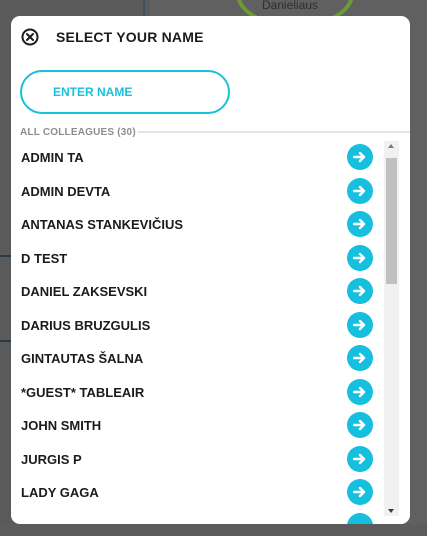  I want to click on list-item: GINTAUTAS ŠALNA, so click(196, 358).